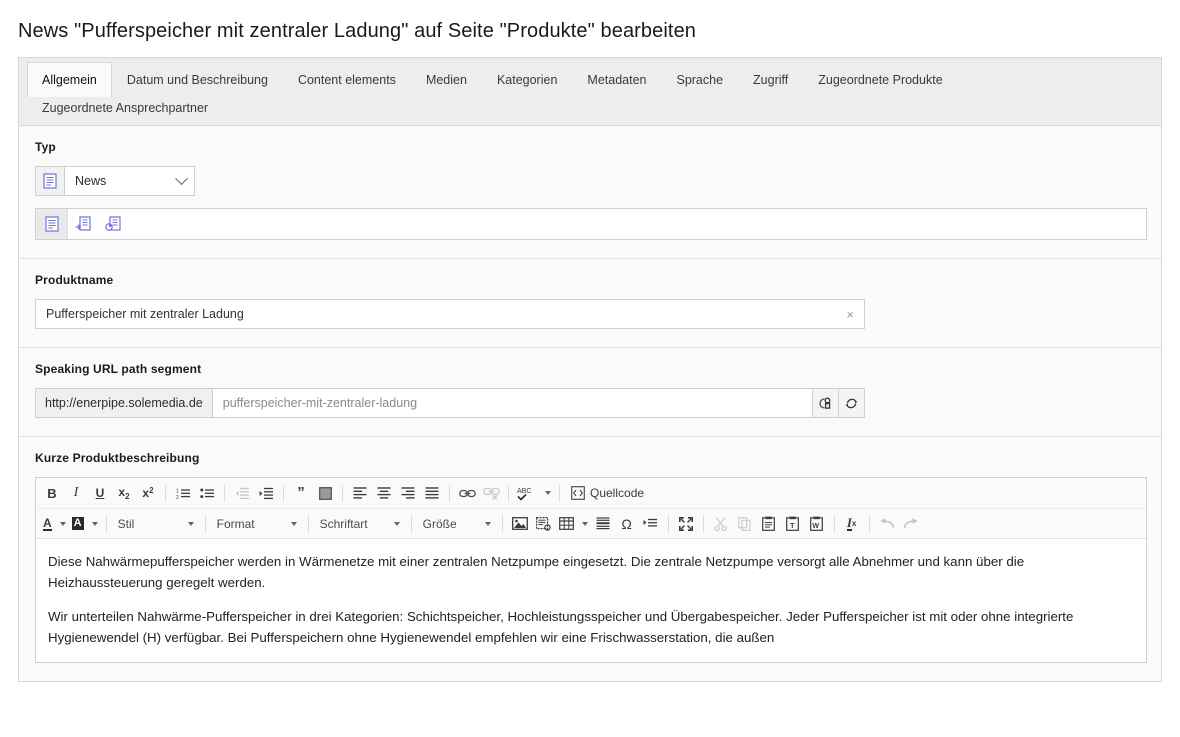 Image resolution: width=1180 pixels, height=737 pixels. What do you see at coordinates (534, 493) in the screenshot?
I see `spellcheck-icon: ABC` at bounding box center [534, 493].